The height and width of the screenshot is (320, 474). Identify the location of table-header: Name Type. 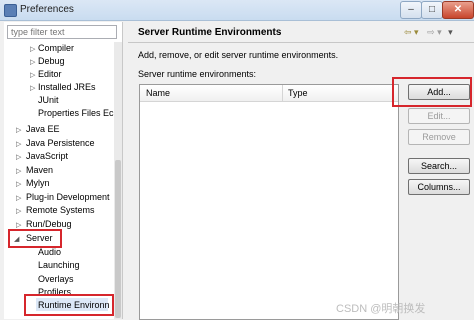
(269, 93).